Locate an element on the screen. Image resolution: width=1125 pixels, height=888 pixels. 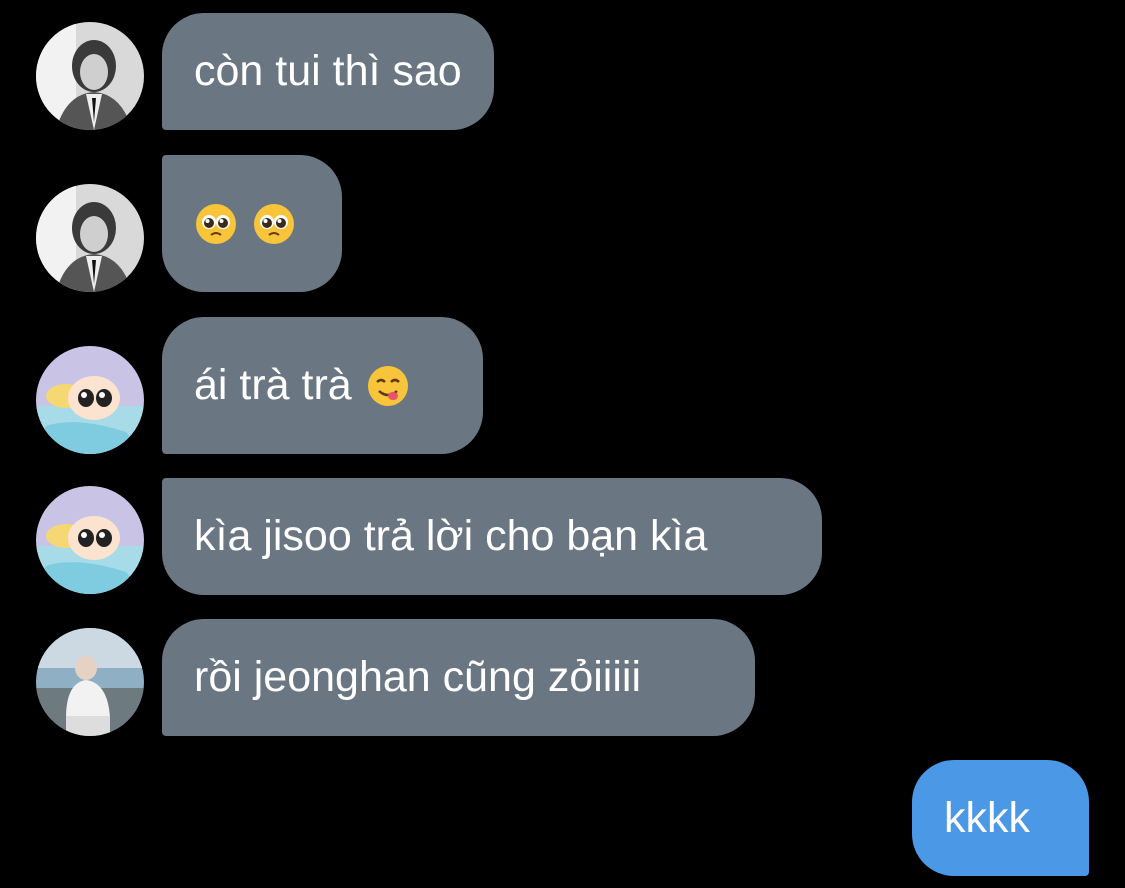
message-bubble is located at coordinates (252, 223).